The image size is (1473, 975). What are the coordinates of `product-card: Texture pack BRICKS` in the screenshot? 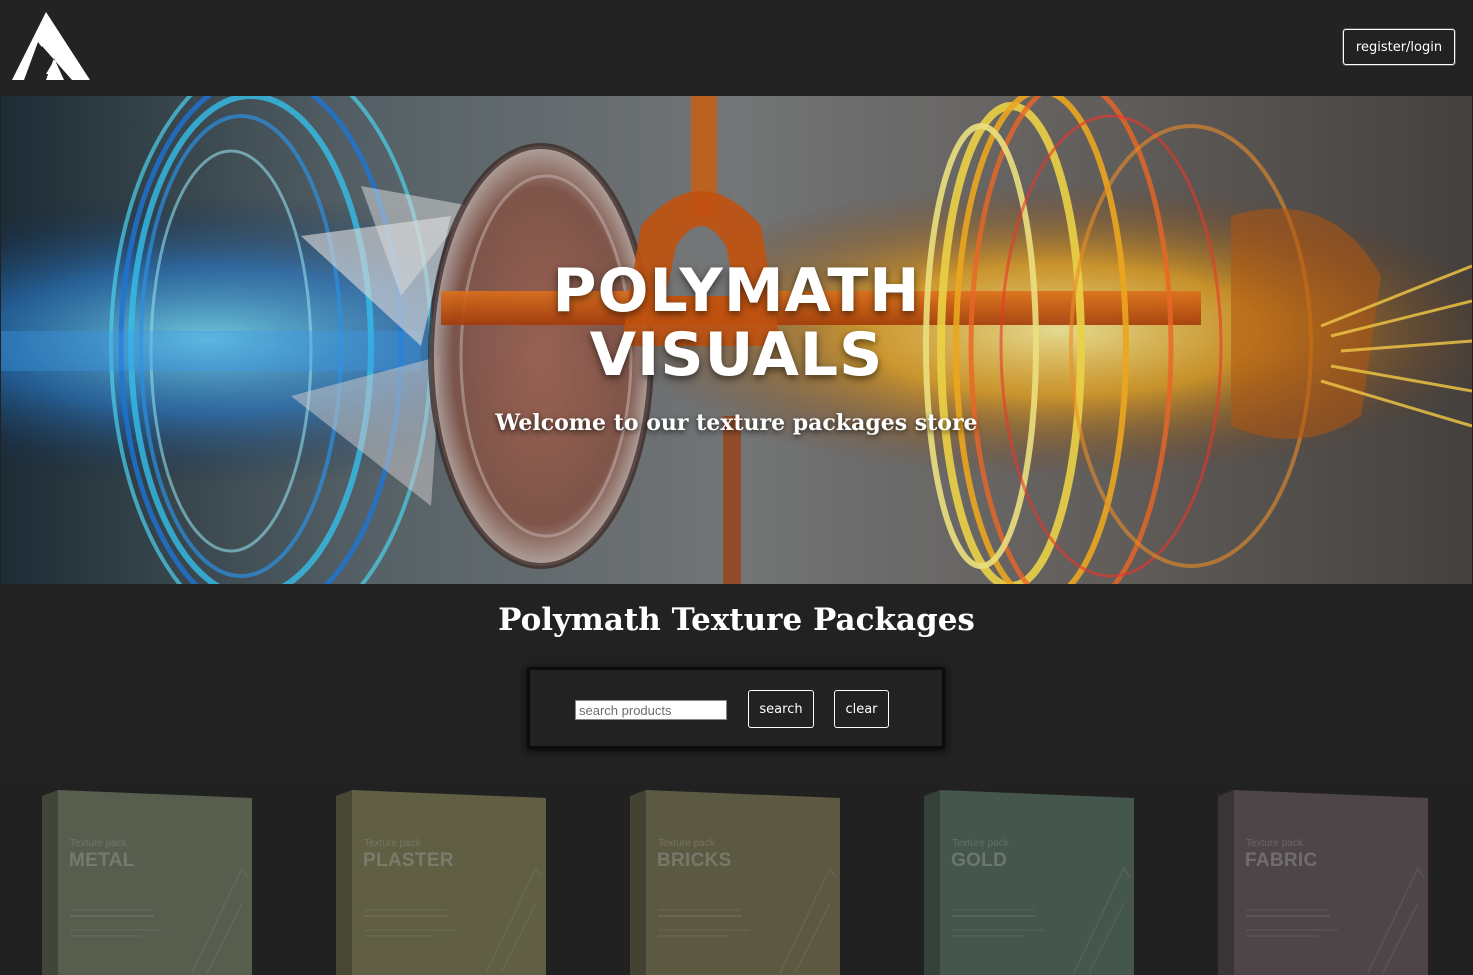 It's located at (736, 881).